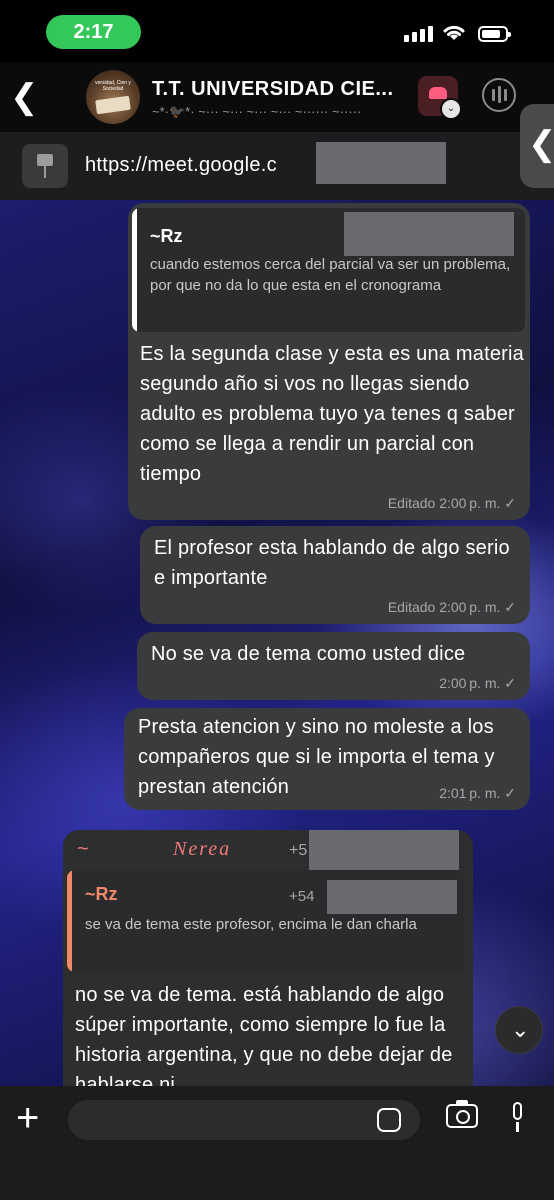  Describe the element at coordinates (27, 1118) in the screenshot. I see `plus-icon: +` at that location.